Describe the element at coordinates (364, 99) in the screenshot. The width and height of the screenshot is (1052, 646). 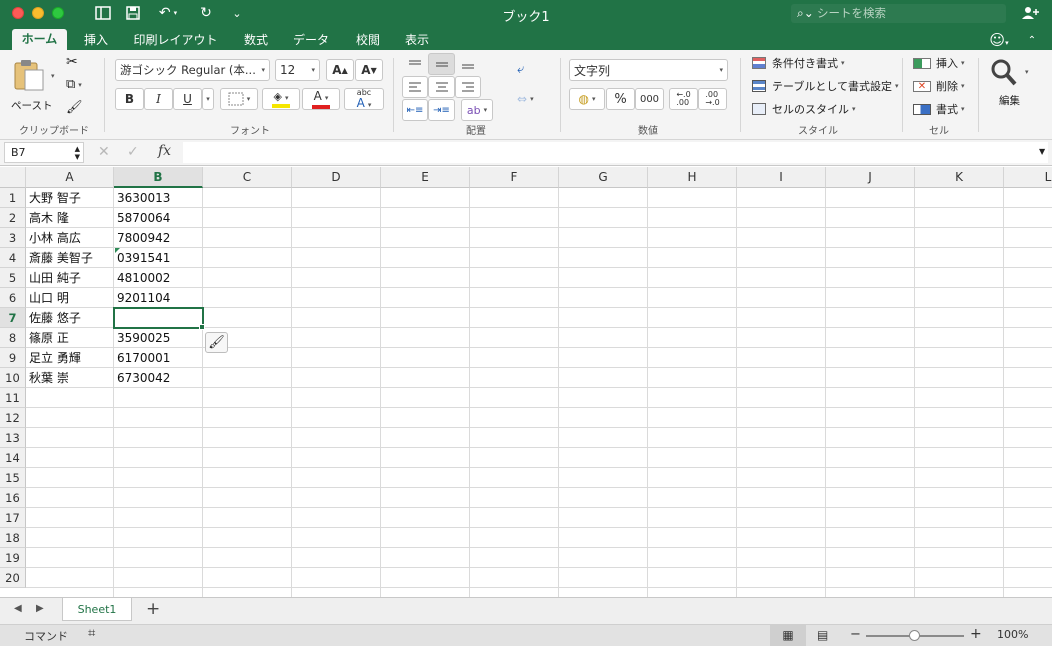
I see `phonetic-button: abc A ▾` at that location.